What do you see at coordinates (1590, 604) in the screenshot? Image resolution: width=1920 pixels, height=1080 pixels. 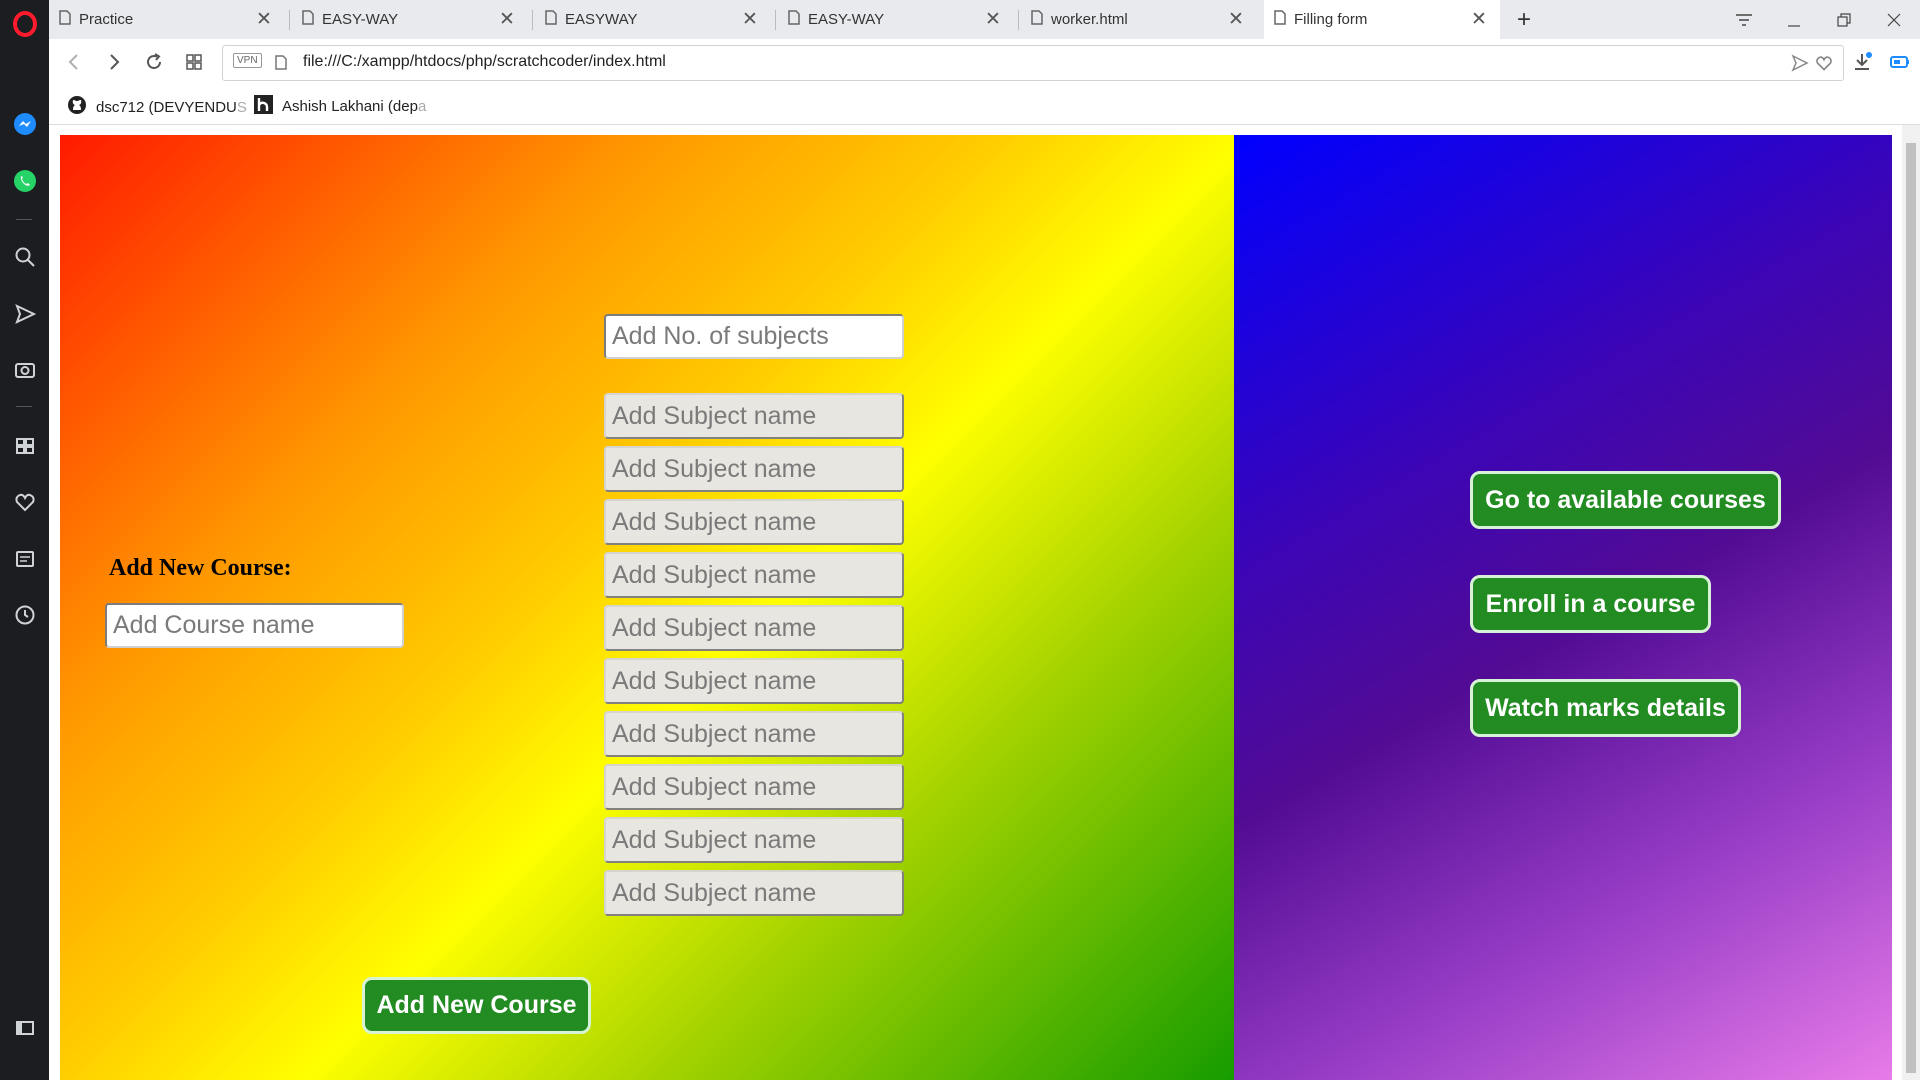 I see `enroll-course-button: Enroll in a course` at bounding box center [1590, 604].